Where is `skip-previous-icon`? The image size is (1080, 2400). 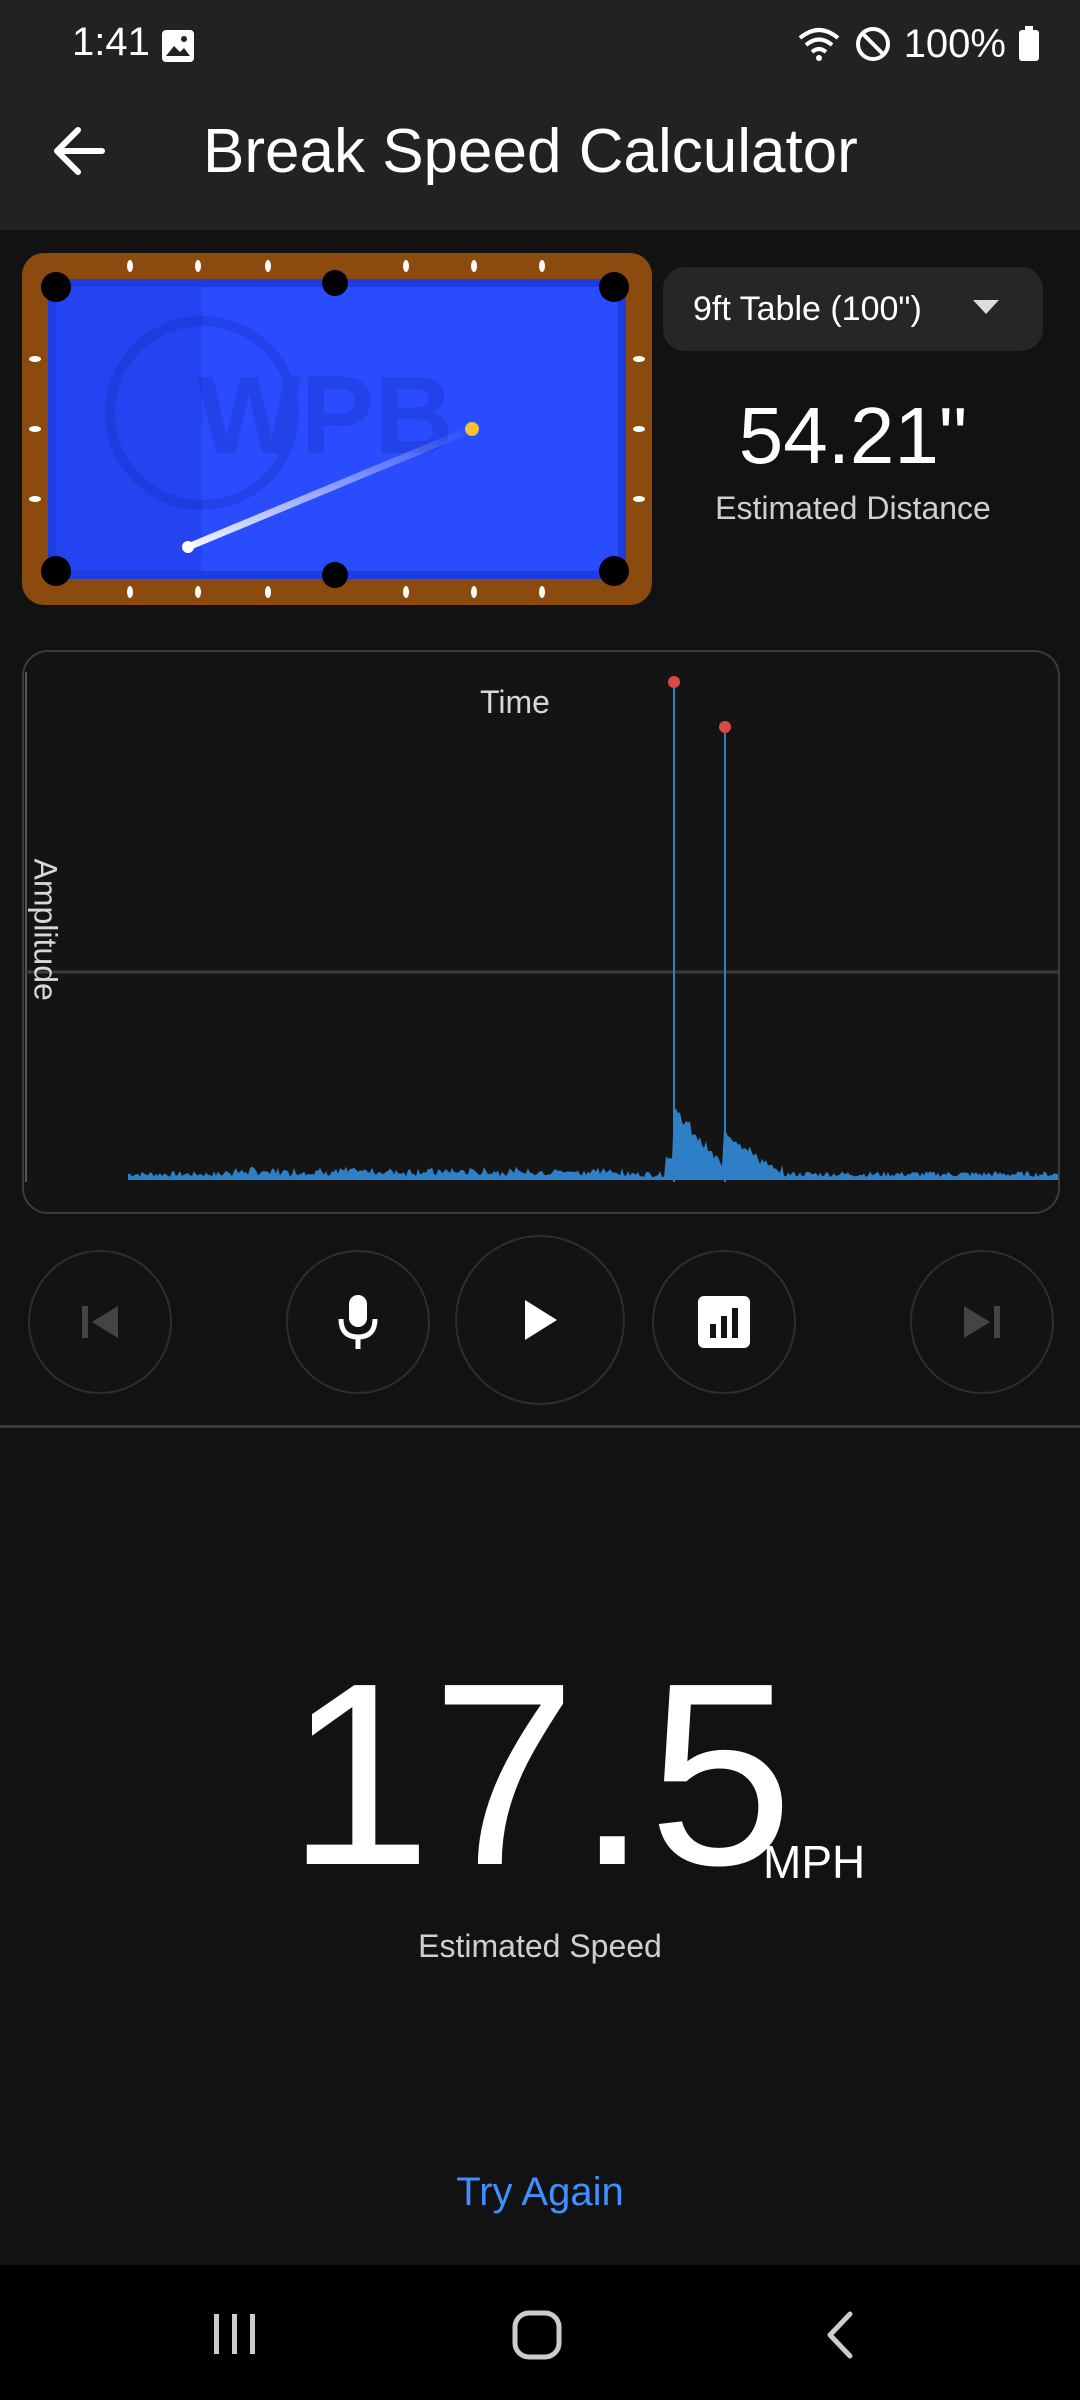
skip-previous-icon is located at coordinates (100, 1322).